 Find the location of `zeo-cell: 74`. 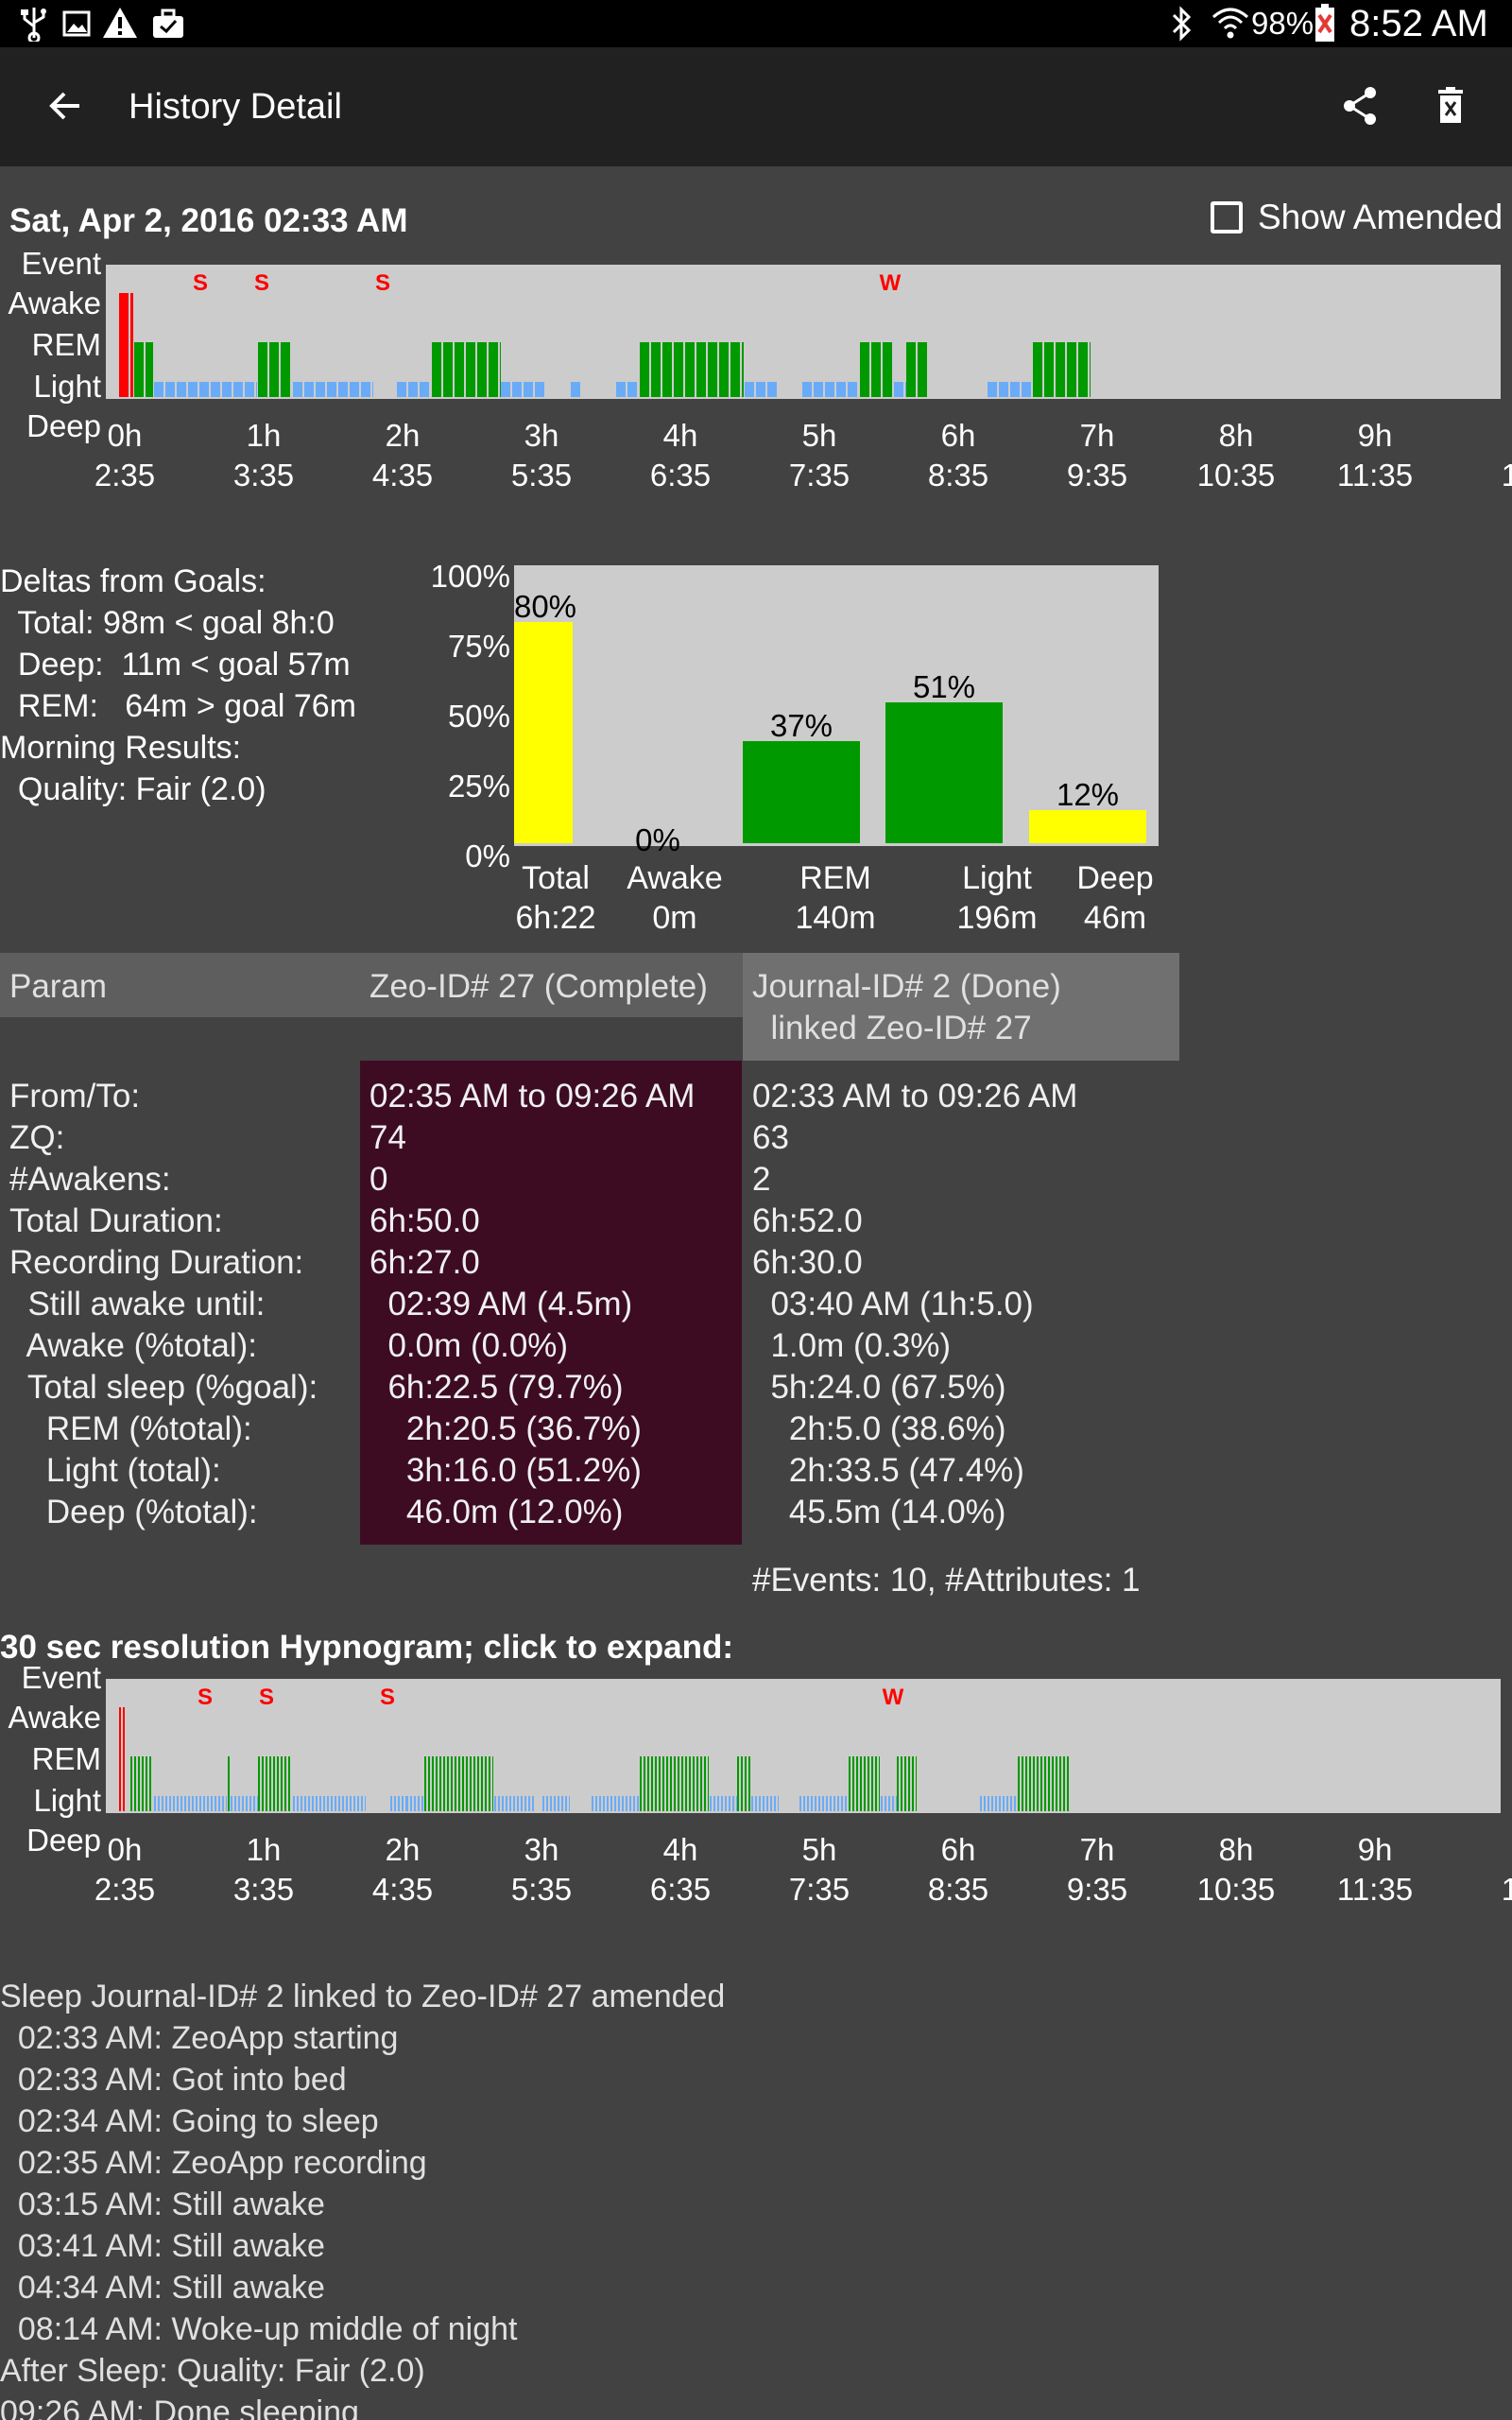

zeo-cell: 74 is located at coordinates (387, 1137).